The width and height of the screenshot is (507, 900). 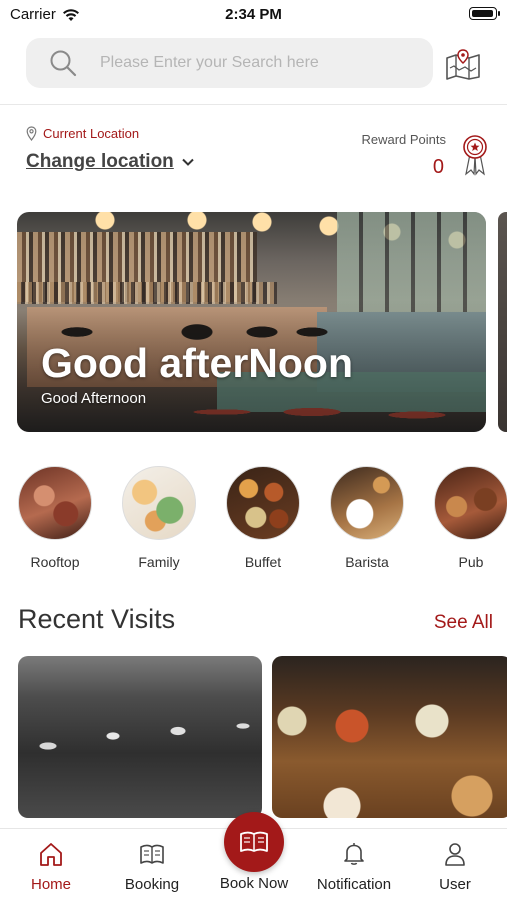 I want to click on category-label: Family, so click(x=159, y=562).